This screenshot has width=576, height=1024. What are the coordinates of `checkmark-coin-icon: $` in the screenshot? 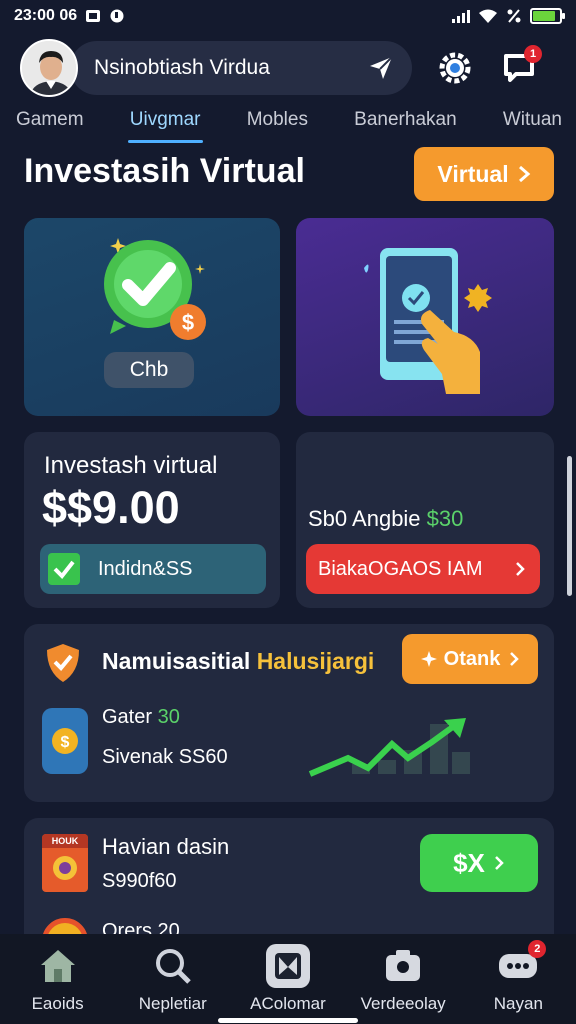 It's located at (155, 289).